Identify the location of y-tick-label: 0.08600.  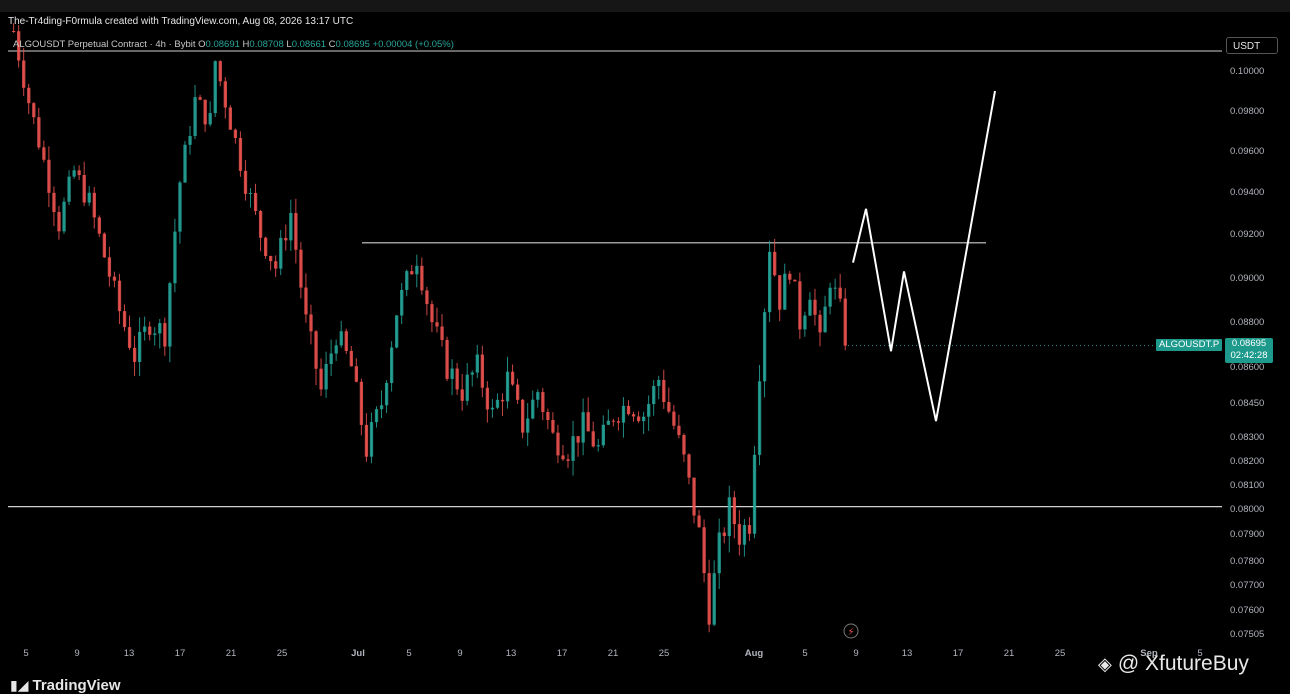
(1247, 367).